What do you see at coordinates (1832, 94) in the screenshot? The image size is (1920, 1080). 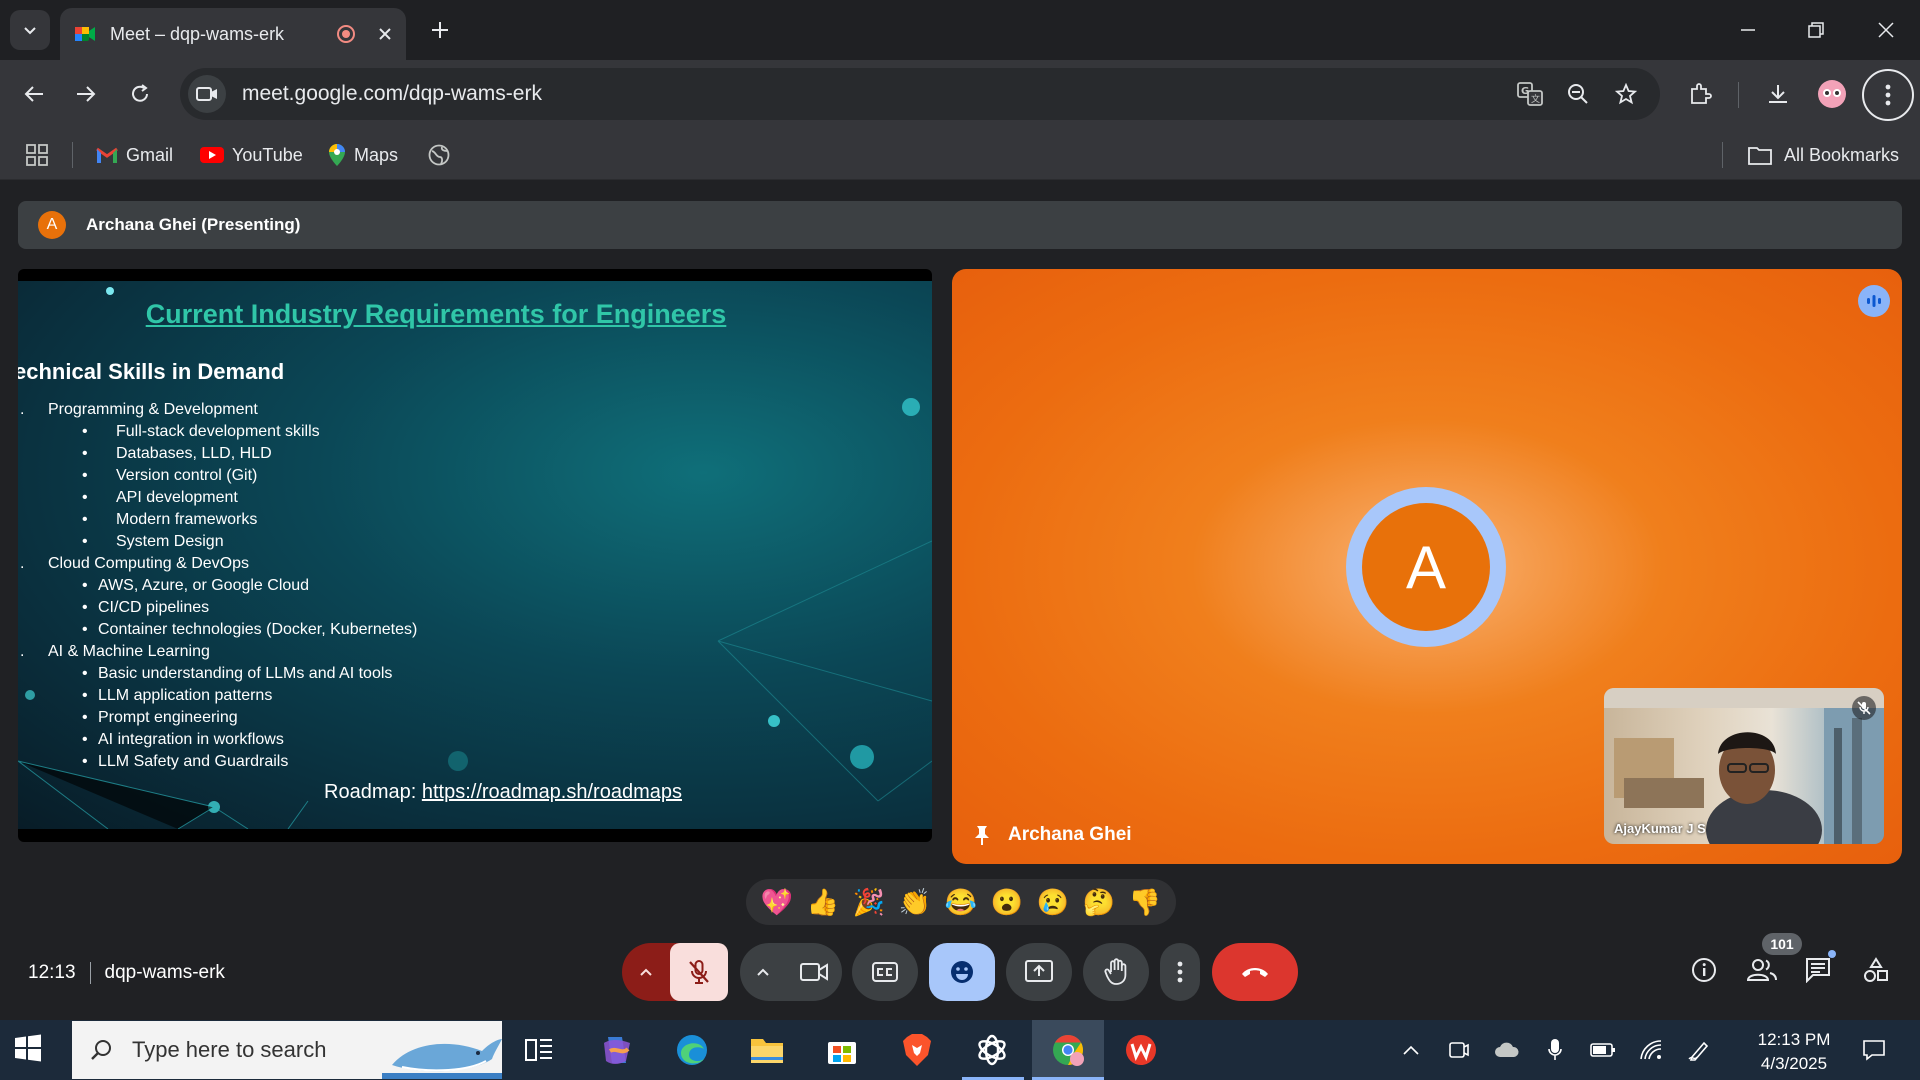 I see `profile-button` at bounding box center [1832, 94].